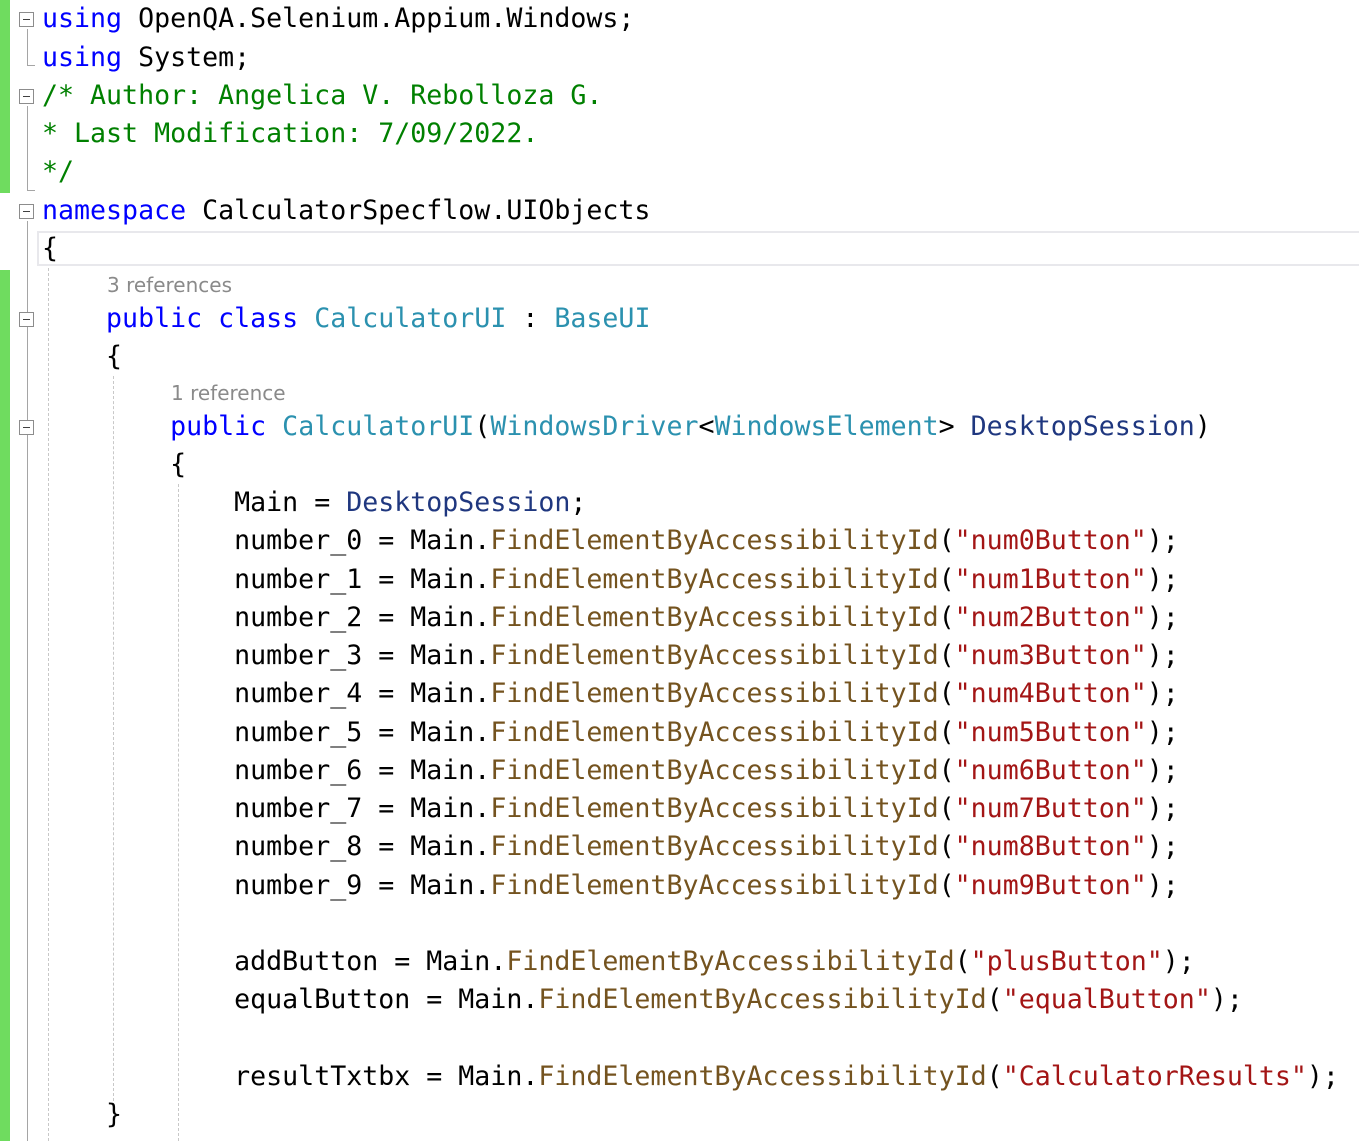  I want to click on outline-line-using, so click(27, 47).